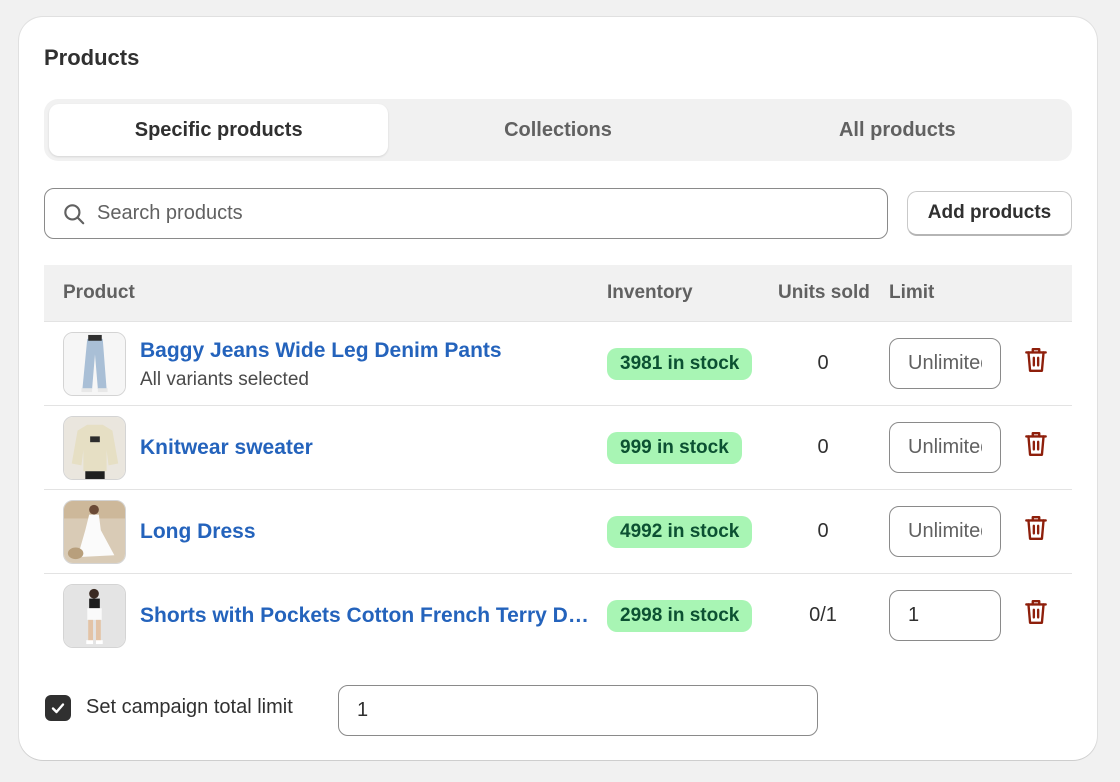 The width and height of the screenshot is (1120, 782). I want to click on product-name-link: Long Dress, so click(198, 532).